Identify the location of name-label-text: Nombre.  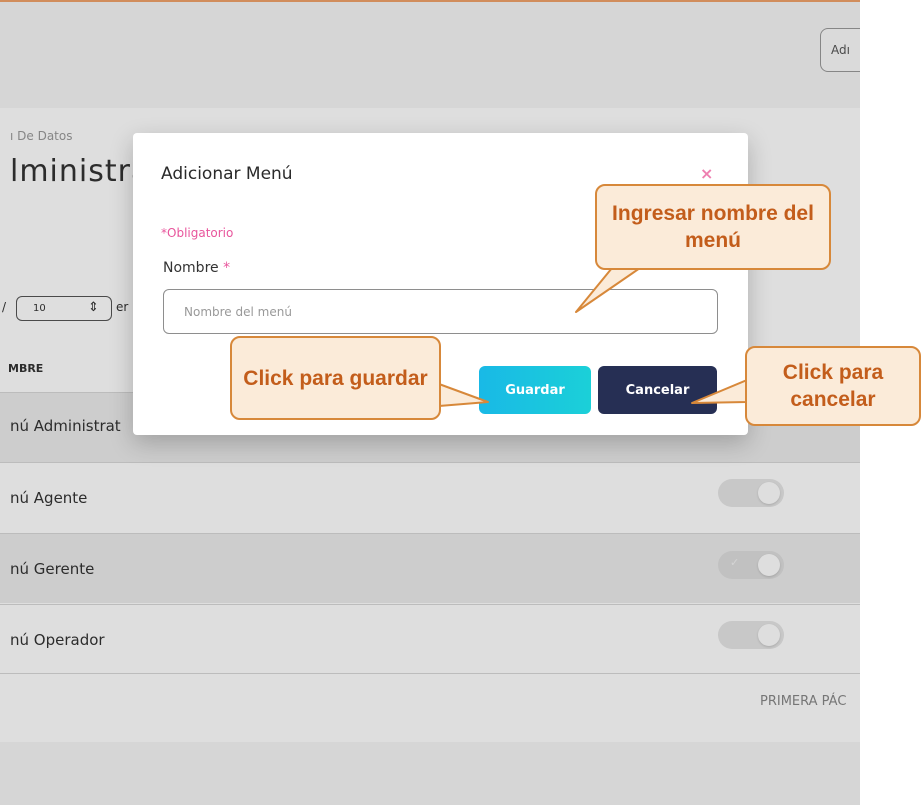
(191, 268).